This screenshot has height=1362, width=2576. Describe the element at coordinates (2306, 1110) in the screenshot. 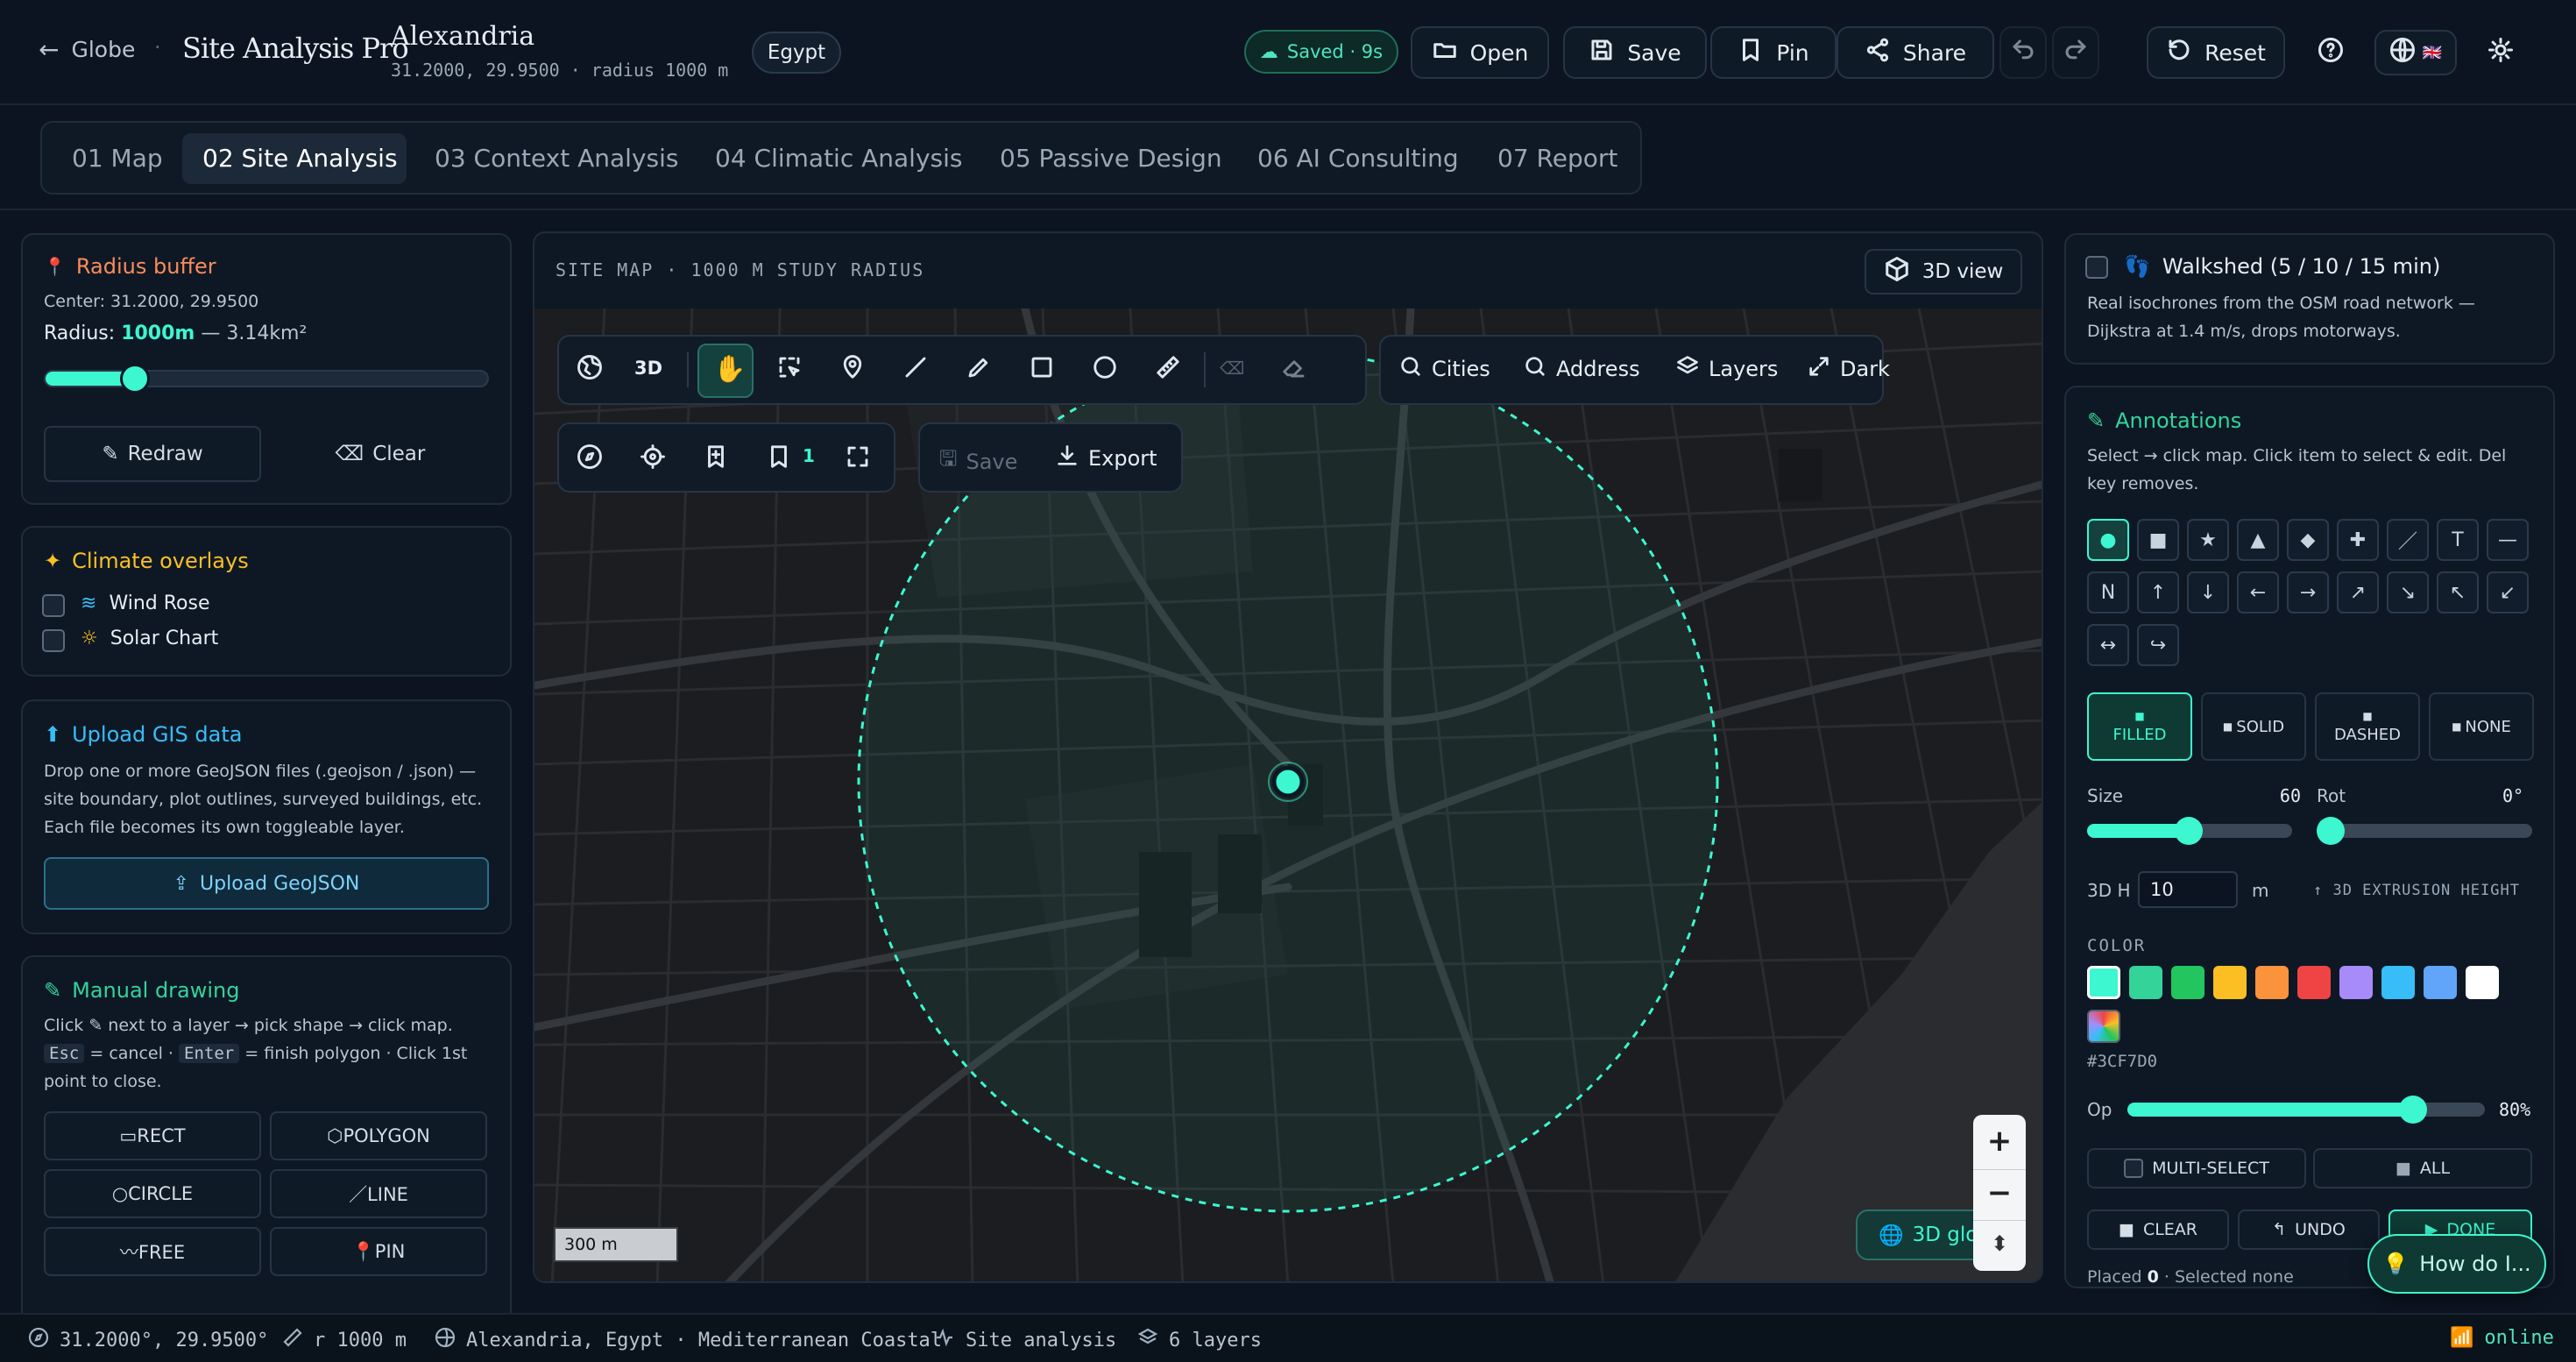

I see `opacity-slider` at that location.